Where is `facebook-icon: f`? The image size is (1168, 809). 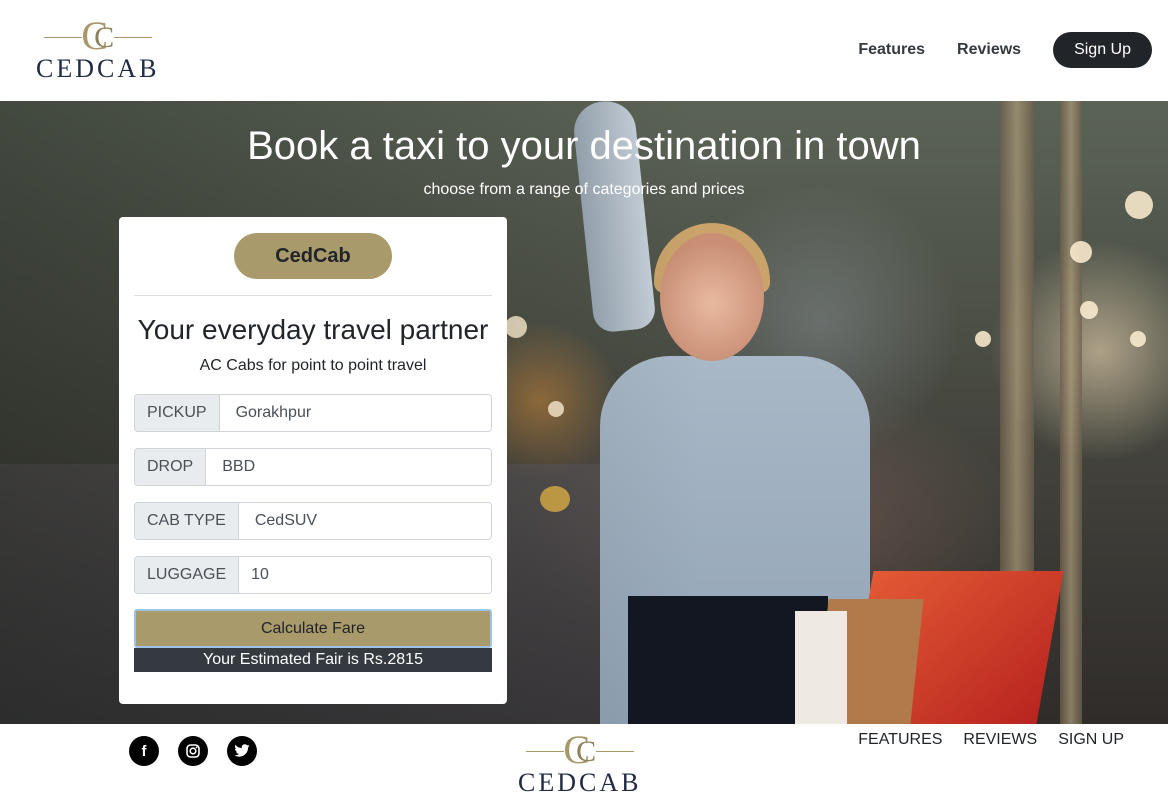 facebook-icon: f is located at coordinates (144, 751).